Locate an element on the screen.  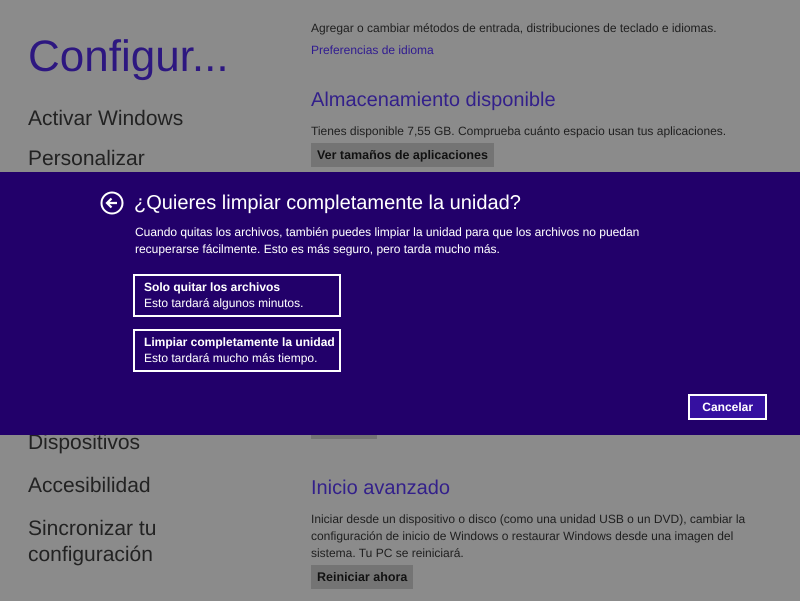
sidebar-item: Personalizar is located at coordinates (169, 159).